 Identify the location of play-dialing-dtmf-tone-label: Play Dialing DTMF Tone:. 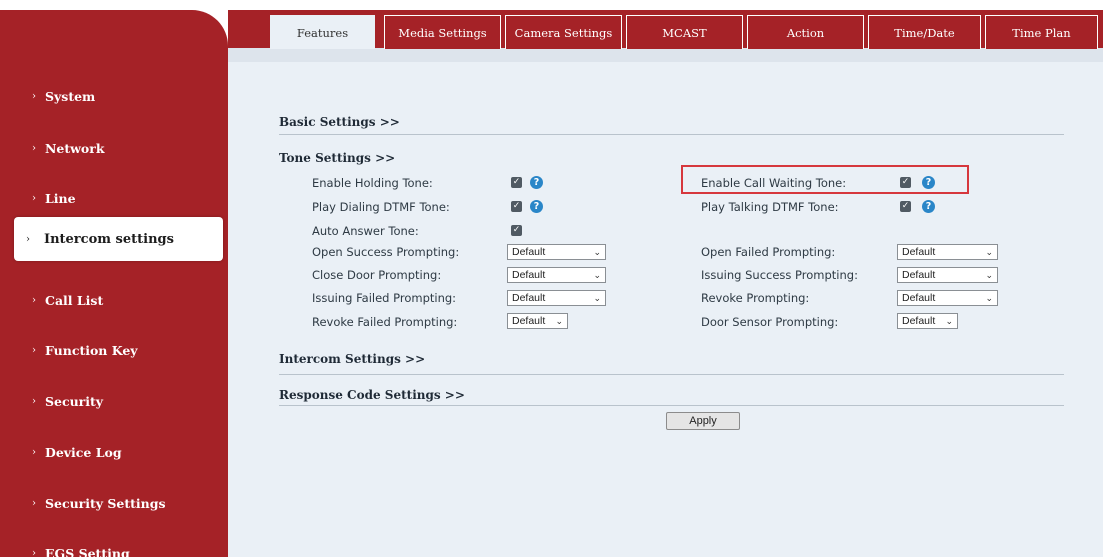
(381, 207).